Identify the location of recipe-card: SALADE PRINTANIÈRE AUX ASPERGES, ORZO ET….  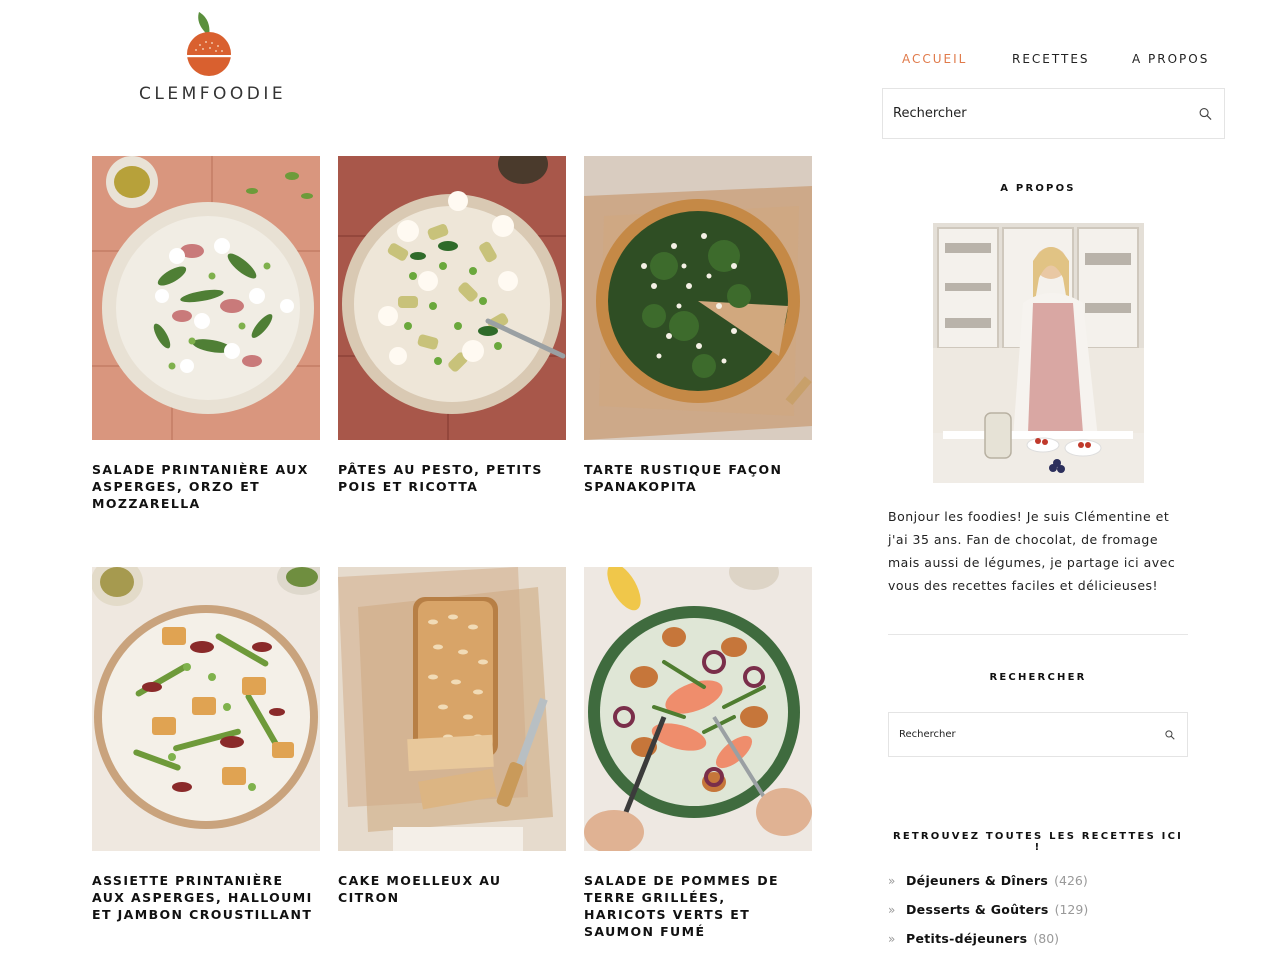
(206, 334).